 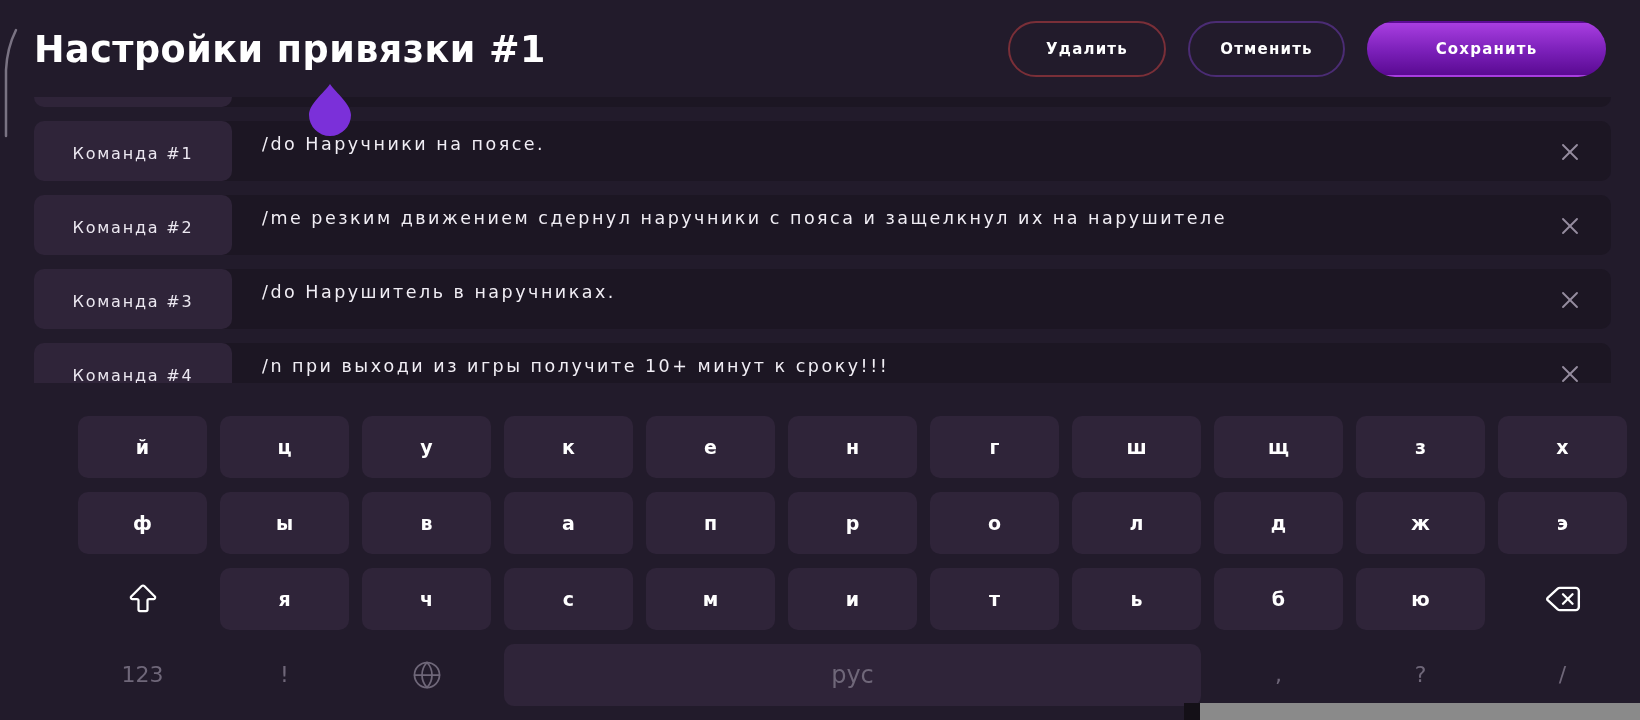 I want to click on letter-key: г, so click(x=994, y=447).